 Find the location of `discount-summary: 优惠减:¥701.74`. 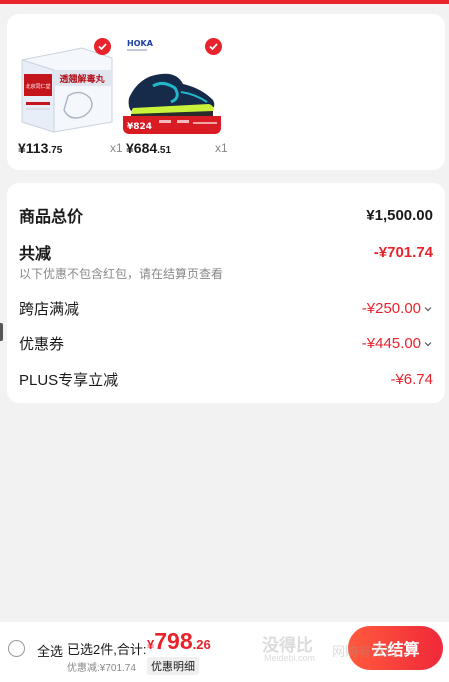

discount-summary: 优惠减:¥701.74 is located at coordinates (101, 668).